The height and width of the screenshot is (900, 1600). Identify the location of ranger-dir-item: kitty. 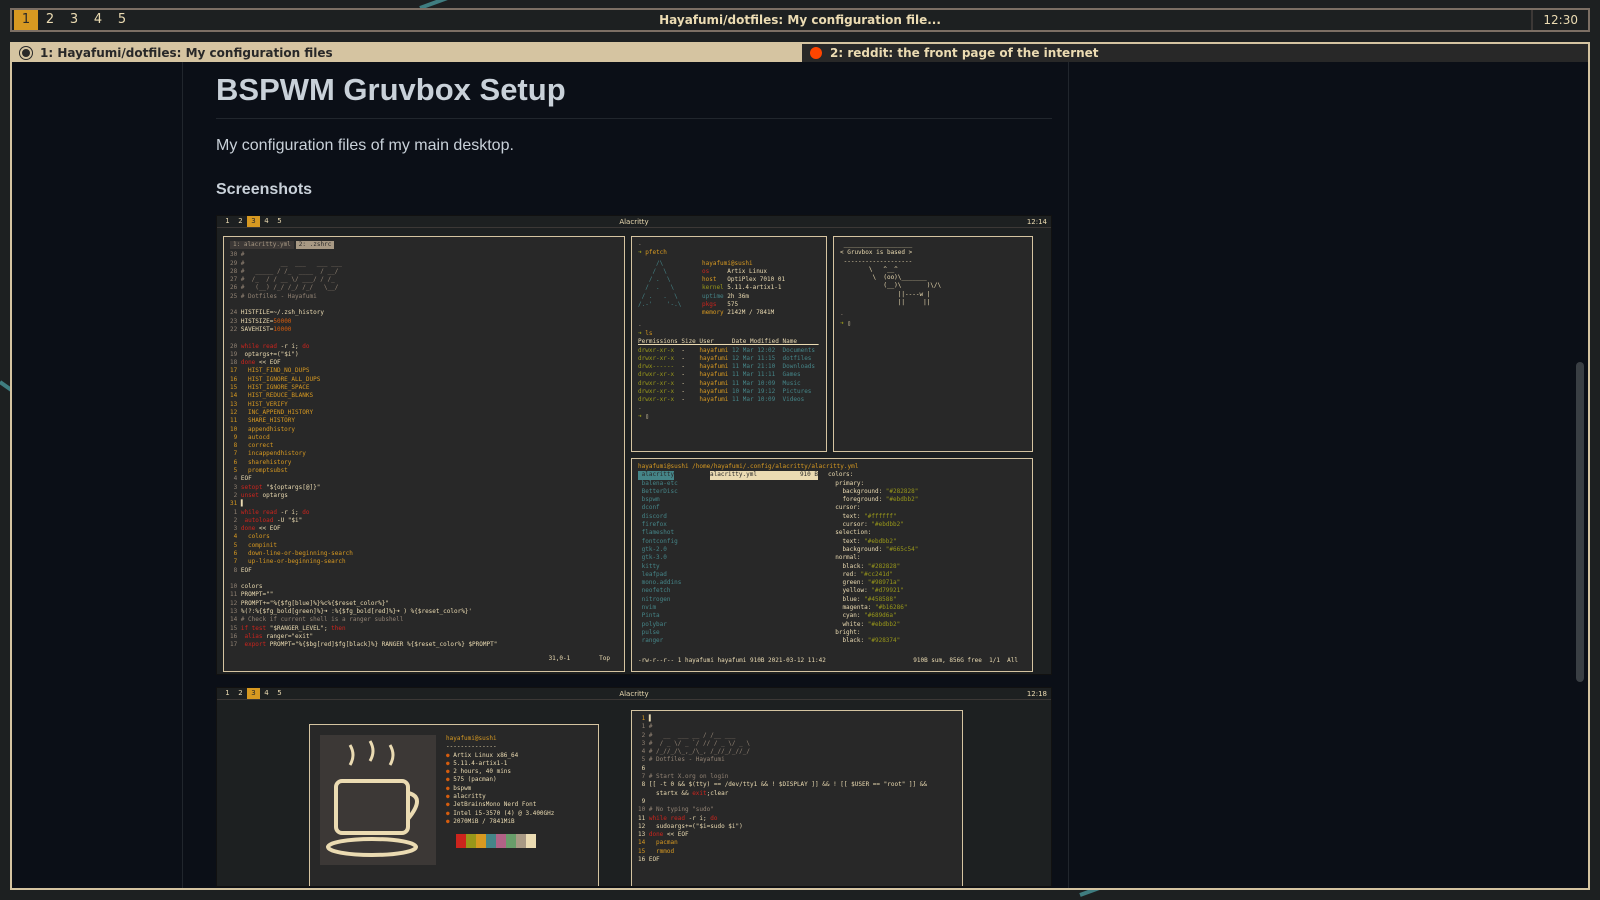
(674, 567).